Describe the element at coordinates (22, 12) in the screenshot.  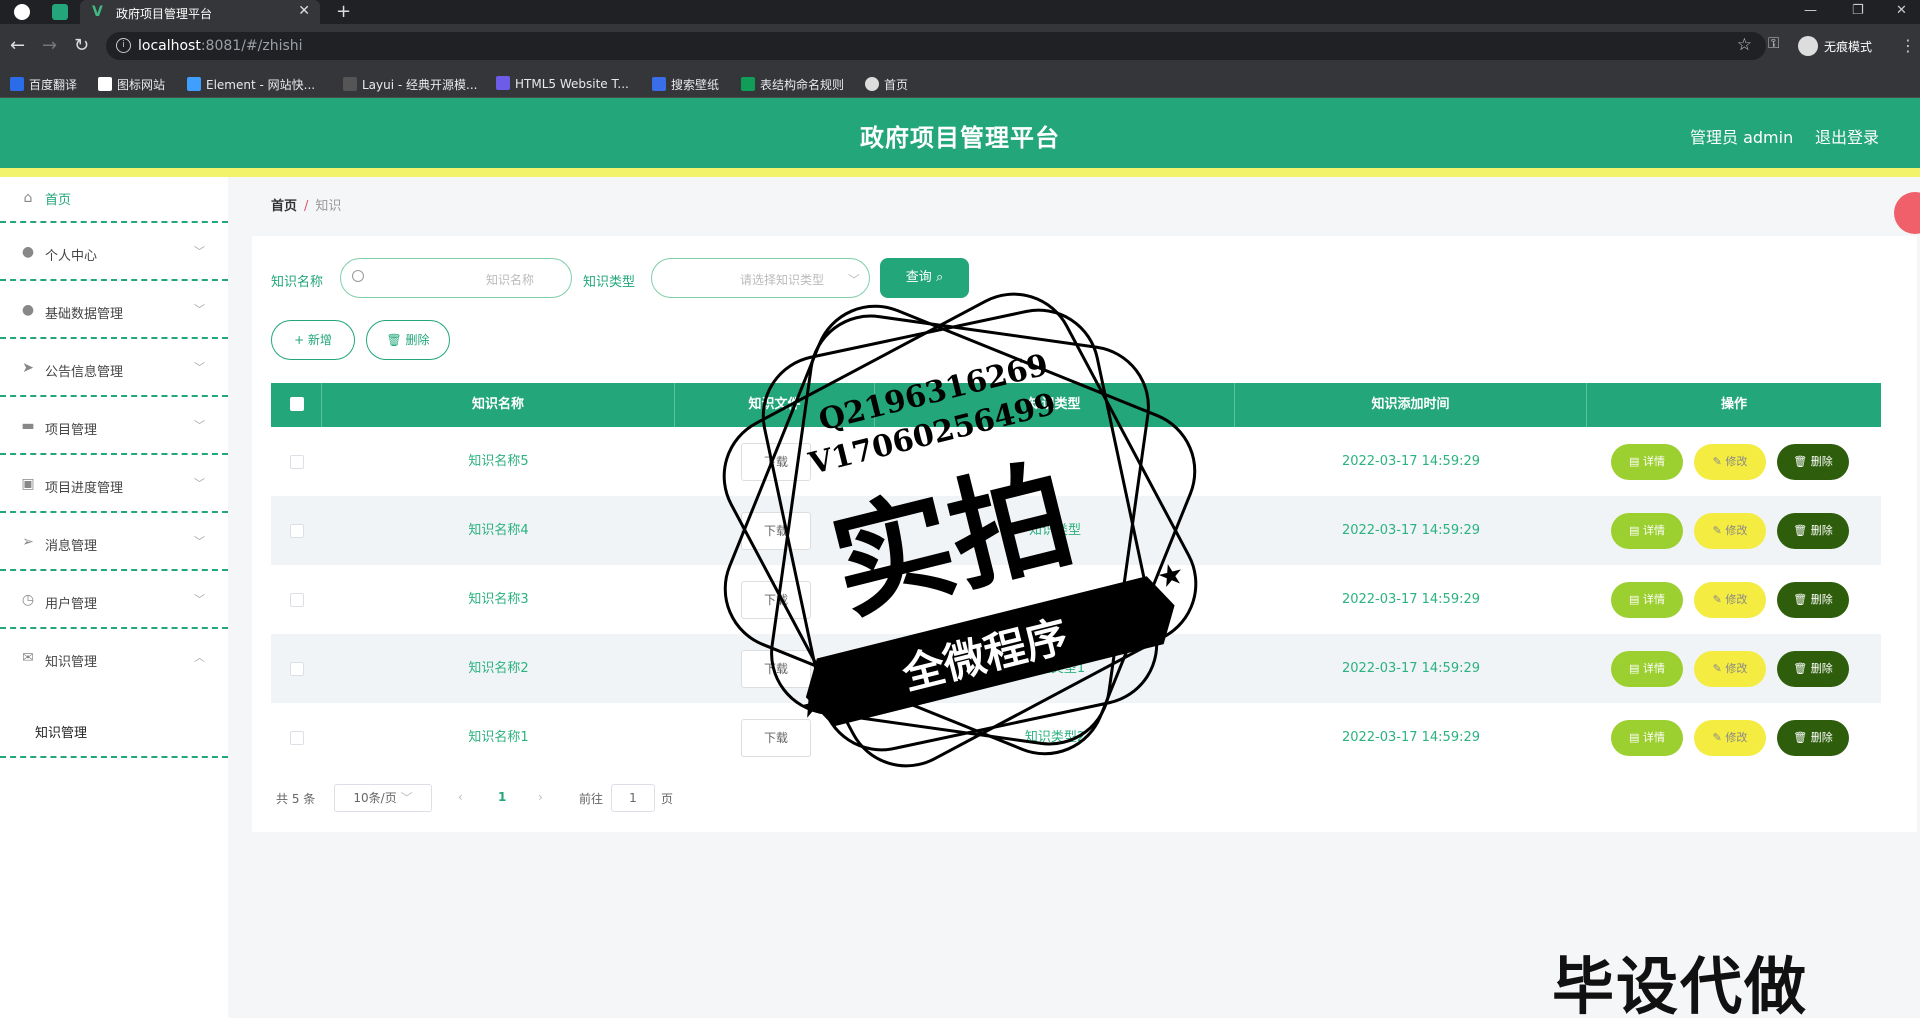
I see `browser-app-icon` at that location.